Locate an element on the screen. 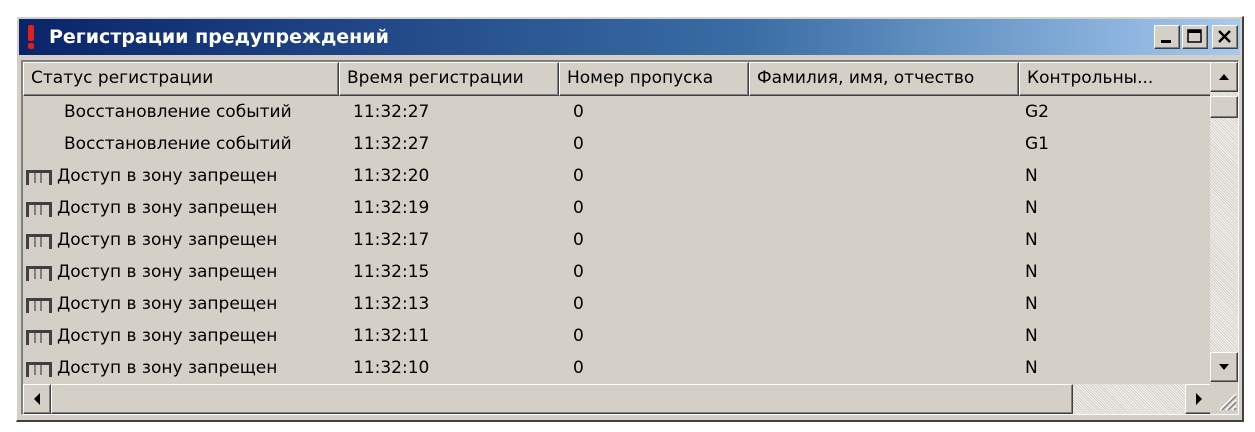  scroll-left-button is located at coordinates (37, 399).